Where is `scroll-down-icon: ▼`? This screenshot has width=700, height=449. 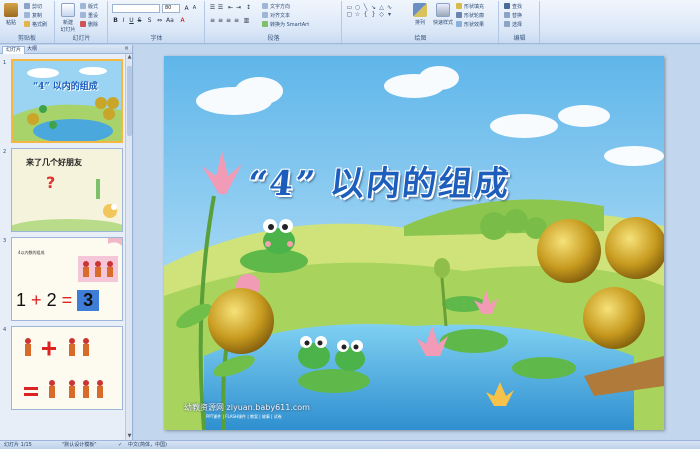
scroll-down-icon: ▼ is located at coordinates (129, 436).